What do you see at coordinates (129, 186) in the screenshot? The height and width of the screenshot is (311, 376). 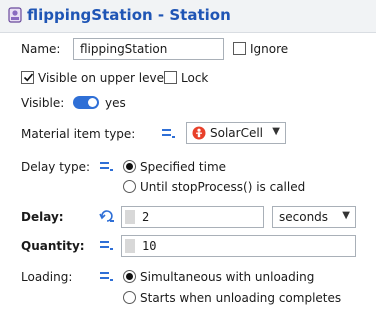 I see `delay-type-stopprocess-radio` at bounding box center [129, 186].